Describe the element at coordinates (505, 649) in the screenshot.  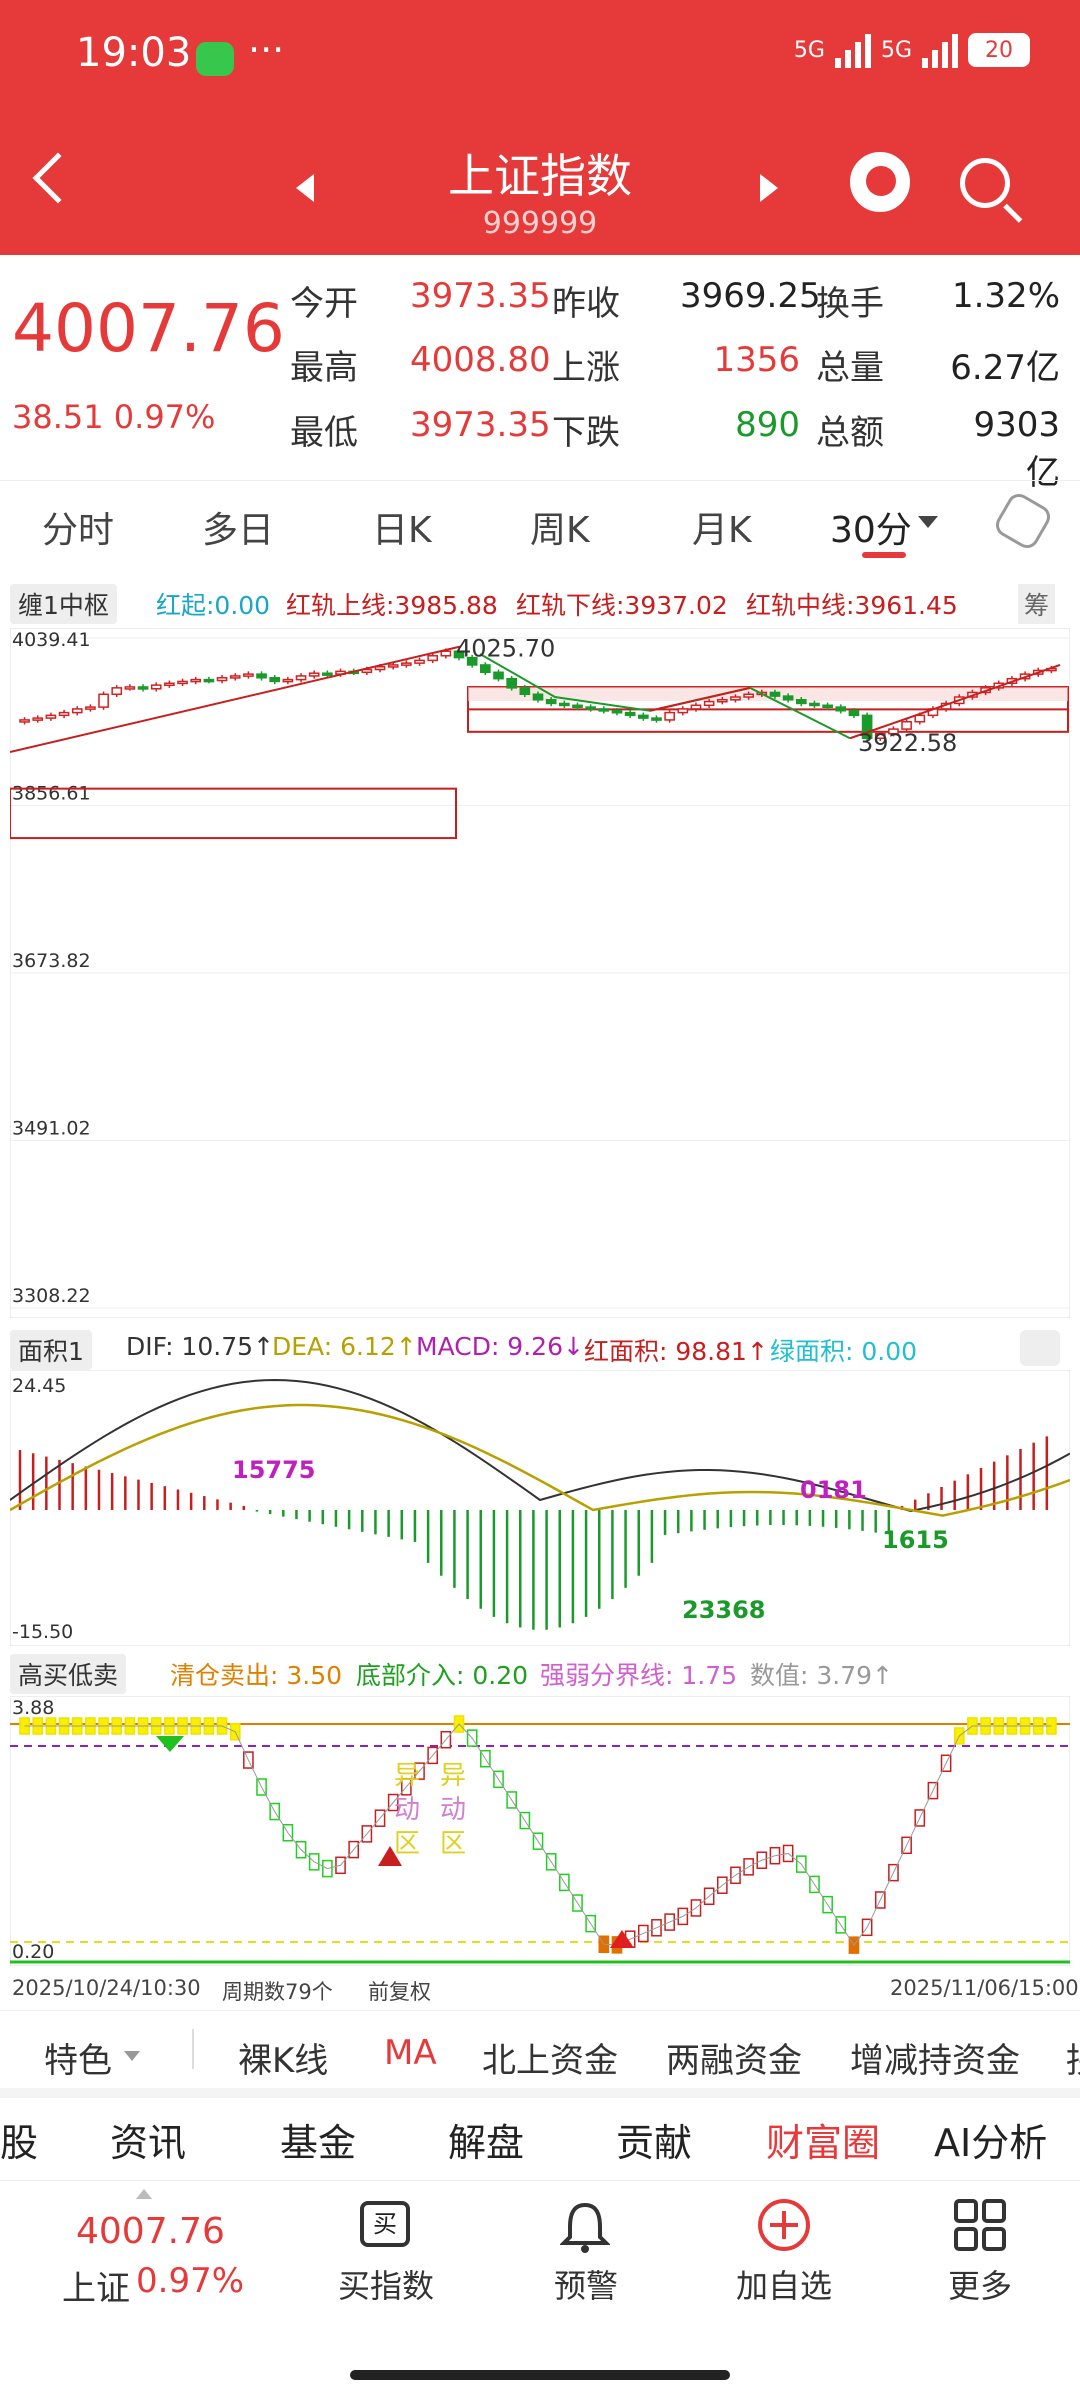
I see `annotation-label: 4025.70` at that location.